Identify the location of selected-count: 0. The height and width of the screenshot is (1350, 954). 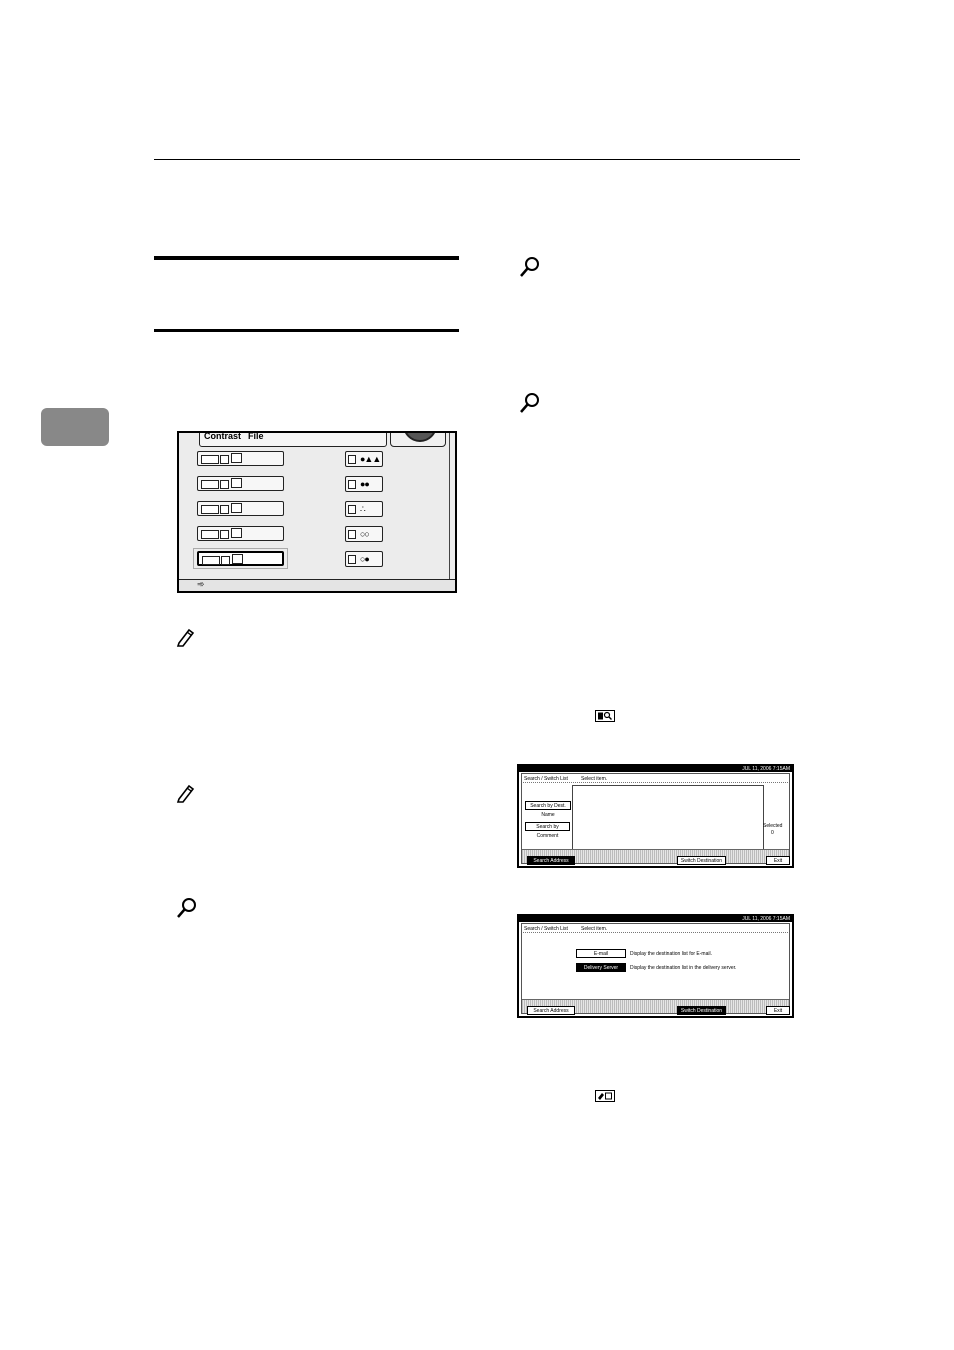
(772, 833).